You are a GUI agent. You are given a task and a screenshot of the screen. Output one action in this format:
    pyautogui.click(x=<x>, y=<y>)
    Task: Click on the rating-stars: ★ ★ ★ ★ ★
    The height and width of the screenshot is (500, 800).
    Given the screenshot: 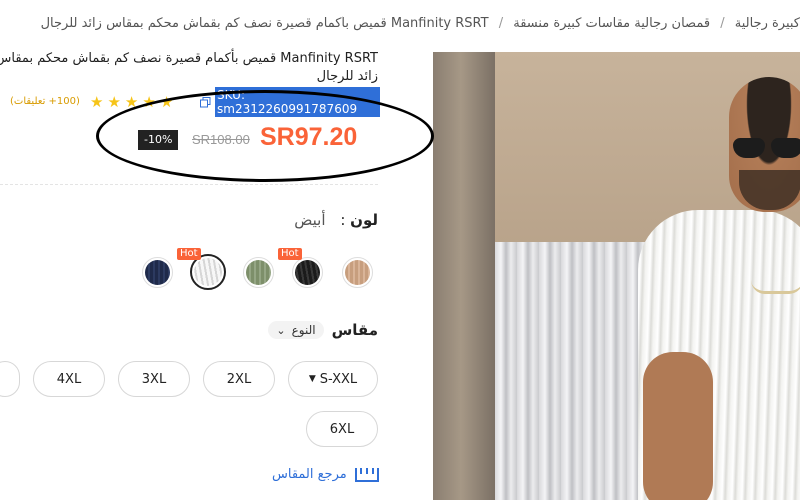 What is the action you would take?
    pyautogui.click(x=131, y=102)
    